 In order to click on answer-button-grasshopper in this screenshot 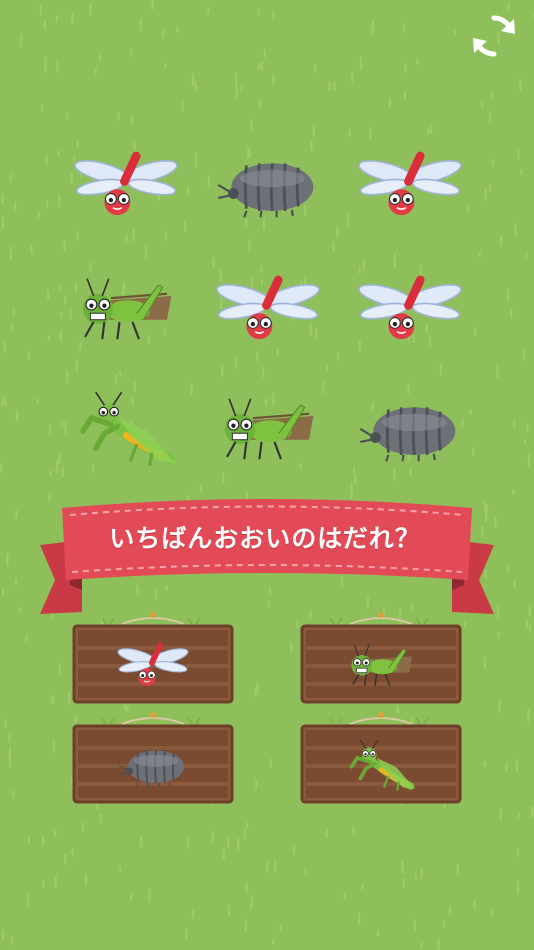, I will do `click(381, 657)`.